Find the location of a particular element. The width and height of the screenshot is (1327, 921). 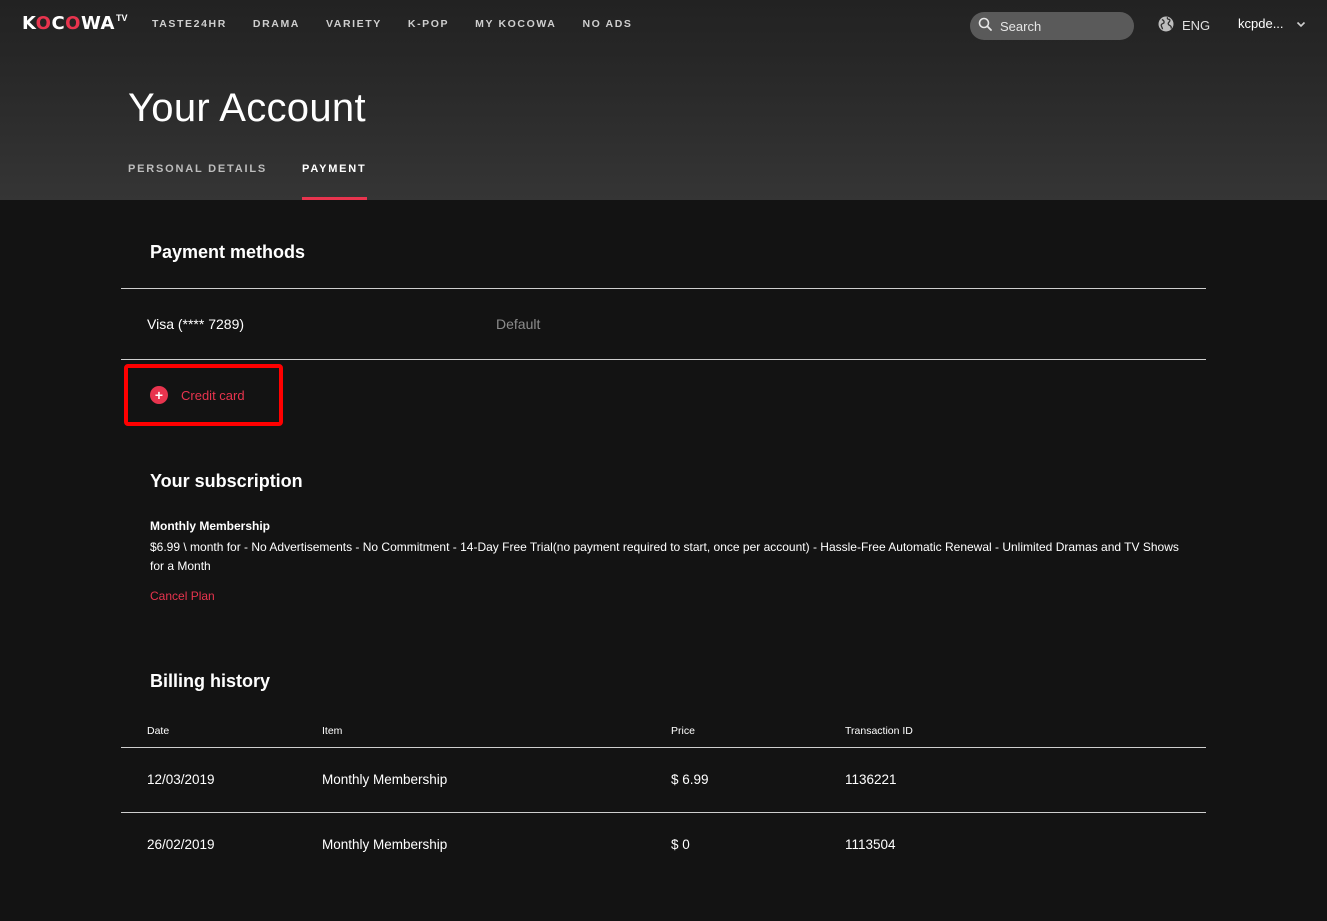

language-label: ENG is located at coordinates (1196, 25).